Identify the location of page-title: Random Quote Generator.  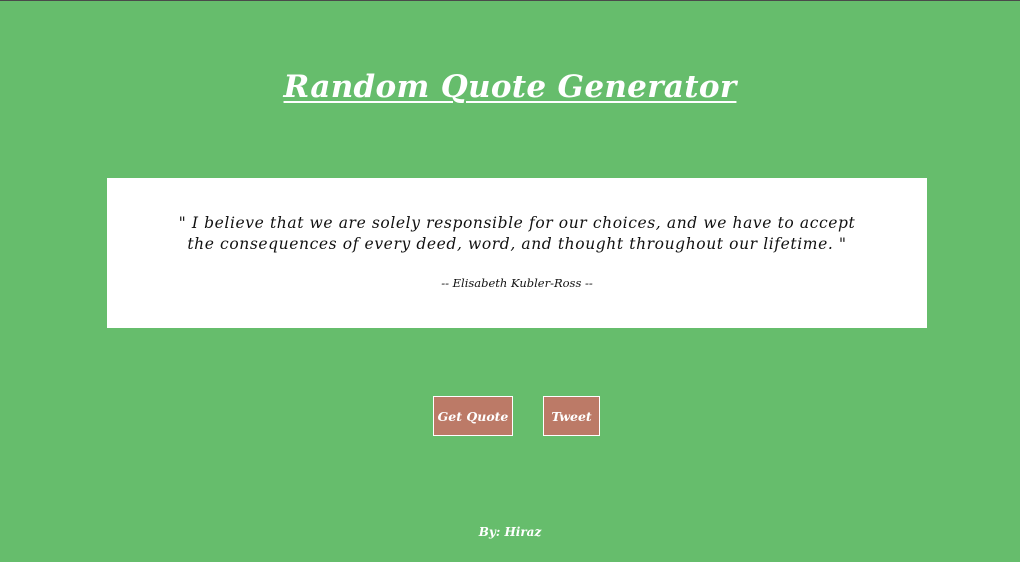
(510, 87).